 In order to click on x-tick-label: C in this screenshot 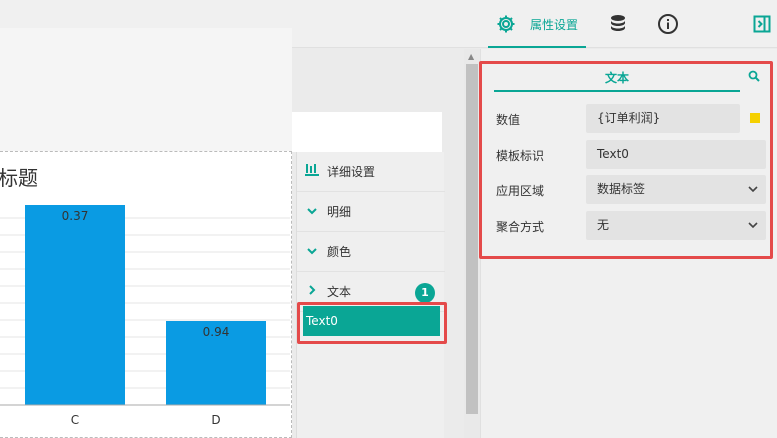, I will do `click(75, 420)`.